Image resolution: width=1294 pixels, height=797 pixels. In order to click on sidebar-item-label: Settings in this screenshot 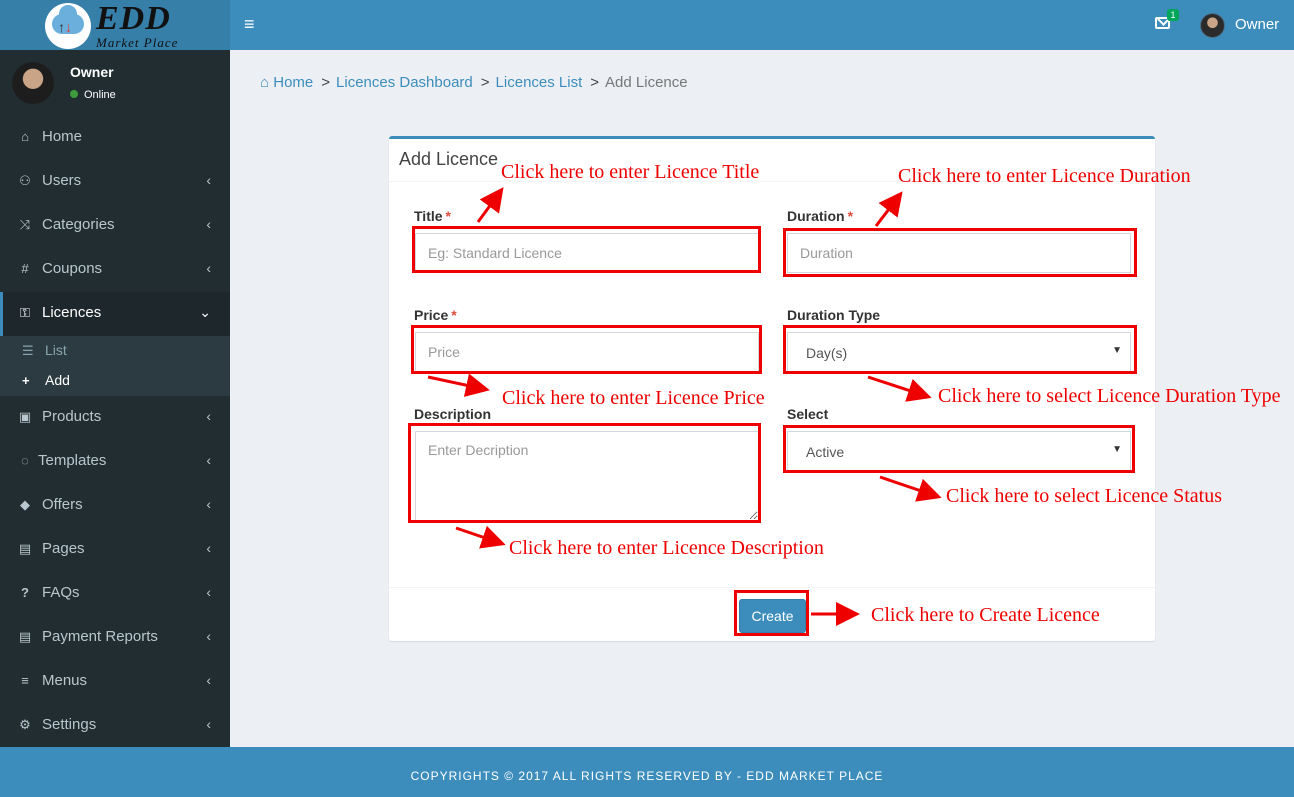, I will do `click(69, 724)`.